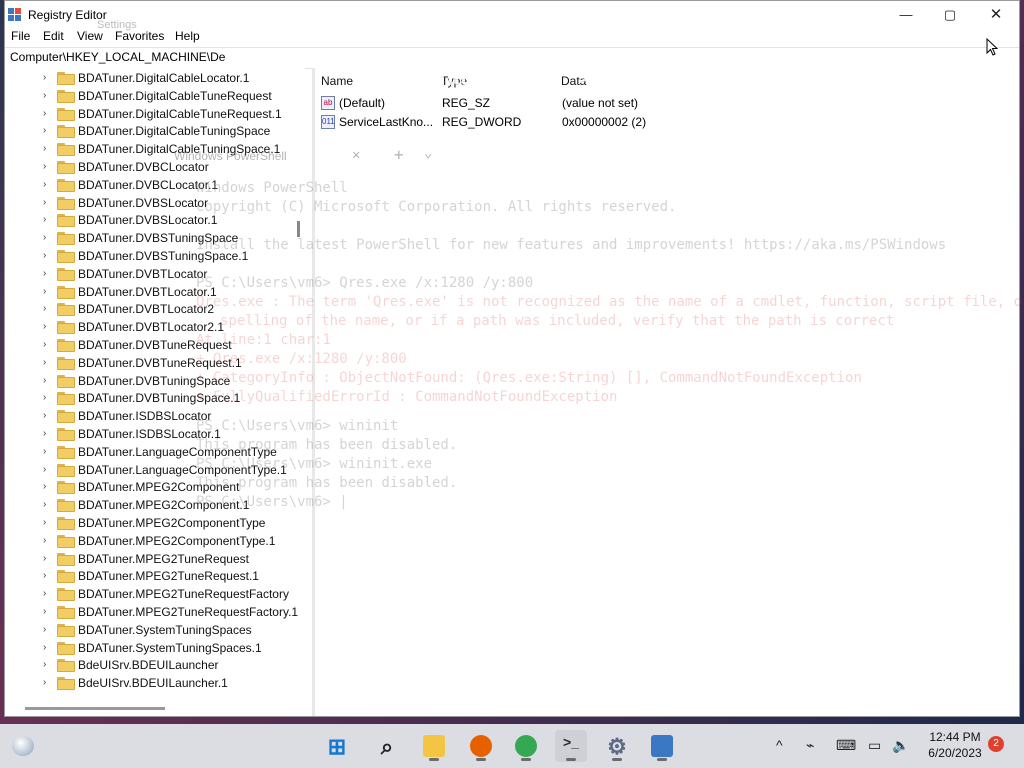 The image size is (1024, 768). What do you see at coordinates (950, 15) in the screenshot?
I see `maximize-button: ▢` at bounding box center [950, 15].